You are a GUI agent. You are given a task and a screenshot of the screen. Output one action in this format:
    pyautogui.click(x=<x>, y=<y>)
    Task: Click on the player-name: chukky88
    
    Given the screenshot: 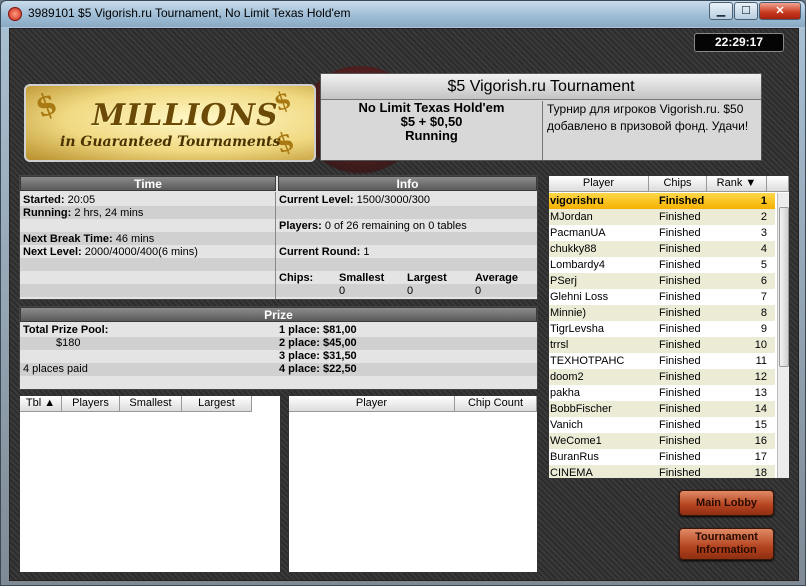 What is the action you would take?
    pyautogui.click(x=573, y=249)
    